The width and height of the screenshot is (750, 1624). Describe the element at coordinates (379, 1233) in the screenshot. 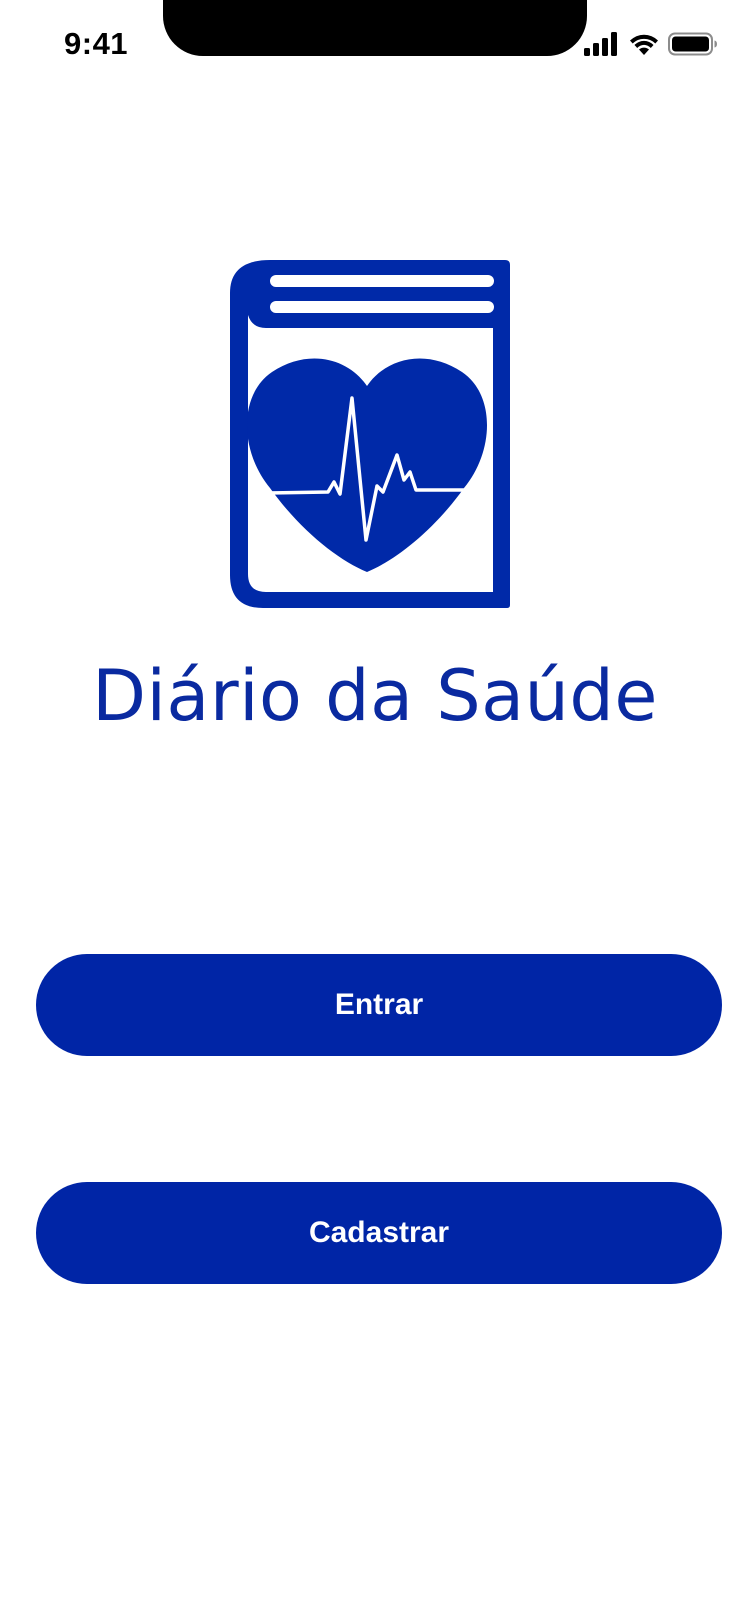

I see `register-button: Cadastrar` at that location.